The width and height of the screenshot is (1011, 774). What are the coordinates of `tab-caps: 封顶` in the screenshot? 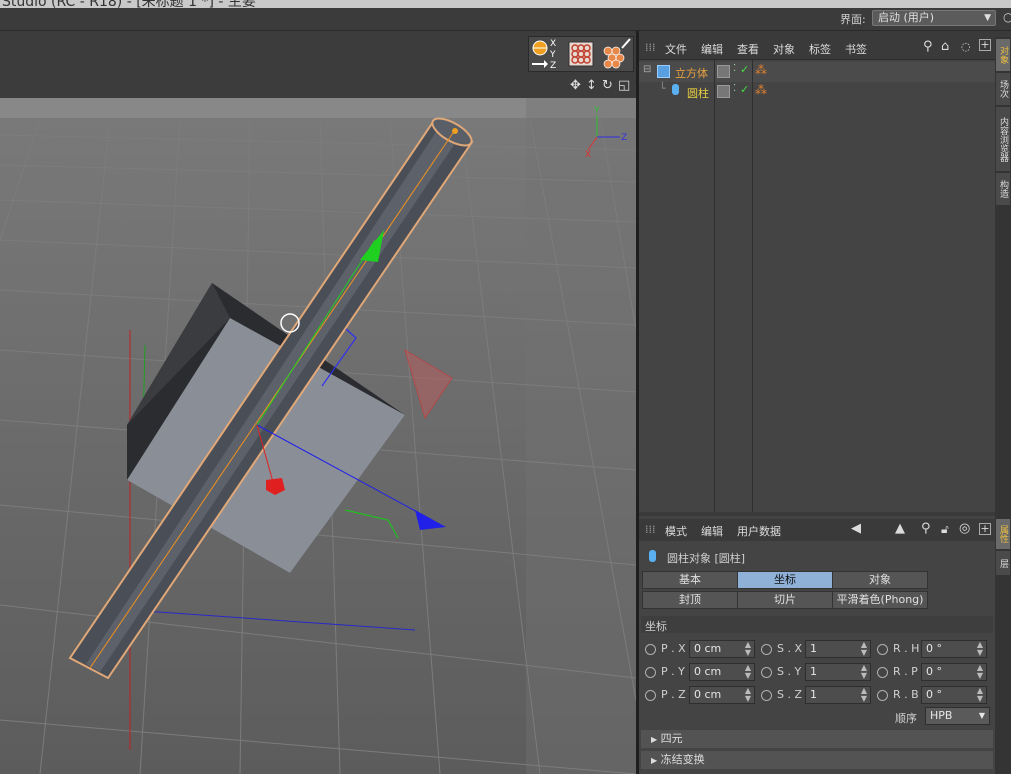 It's located at (690, 600).